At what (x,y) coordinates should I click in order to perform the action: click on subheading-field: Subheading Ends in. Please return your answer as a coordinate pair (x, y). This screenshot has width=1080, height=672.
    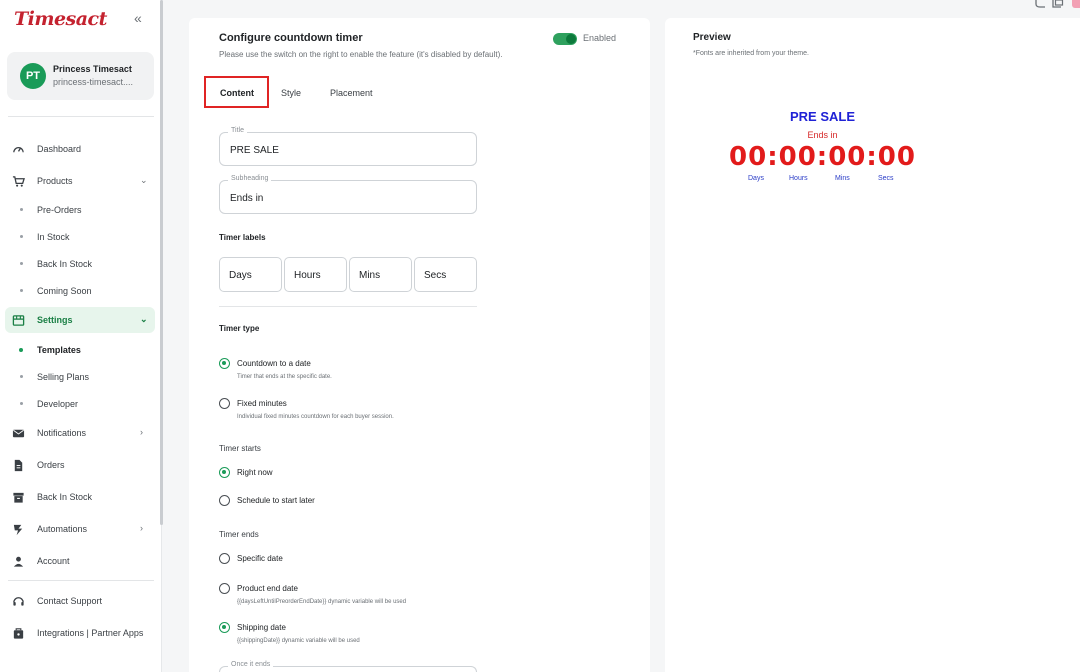
    Looking at the image, I should click on (348, 194).